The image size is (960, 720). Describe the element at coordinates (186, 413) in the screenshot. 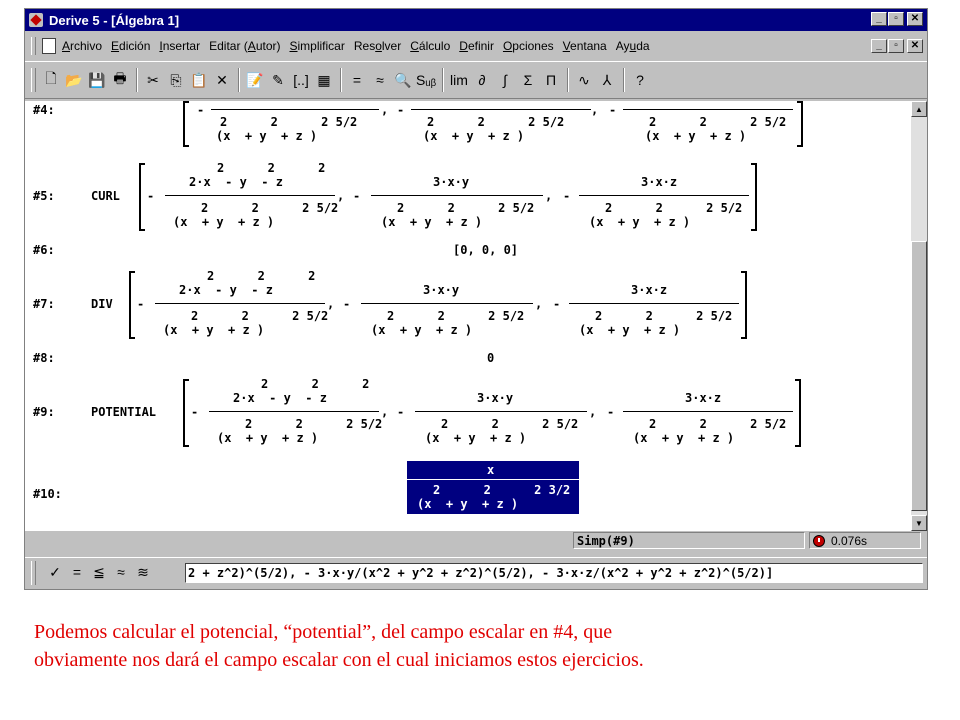

I see `left-bracket` at that location.